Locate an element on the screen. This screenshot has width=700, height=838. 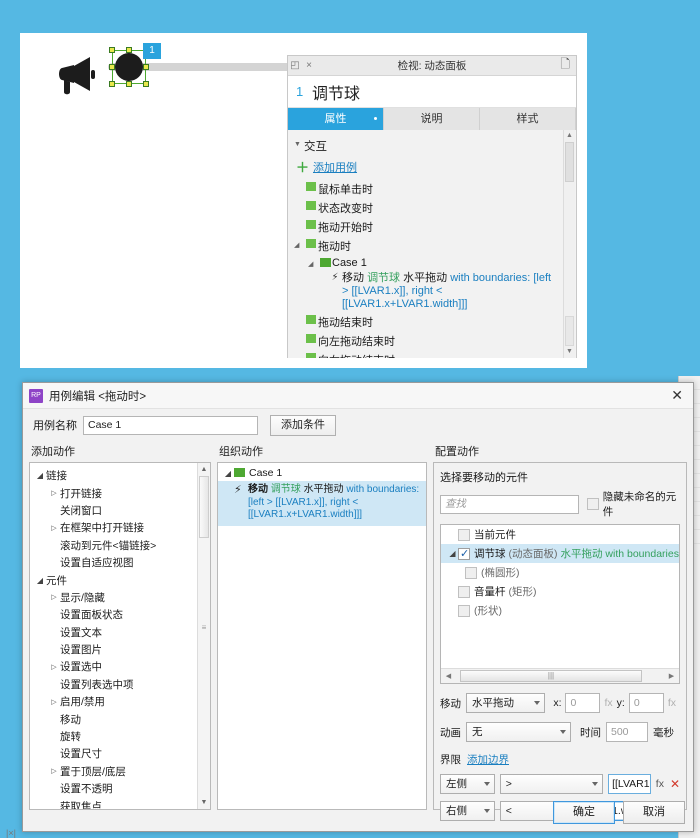
scrollbar-thumb-lower is located at coordinates (569, 331).